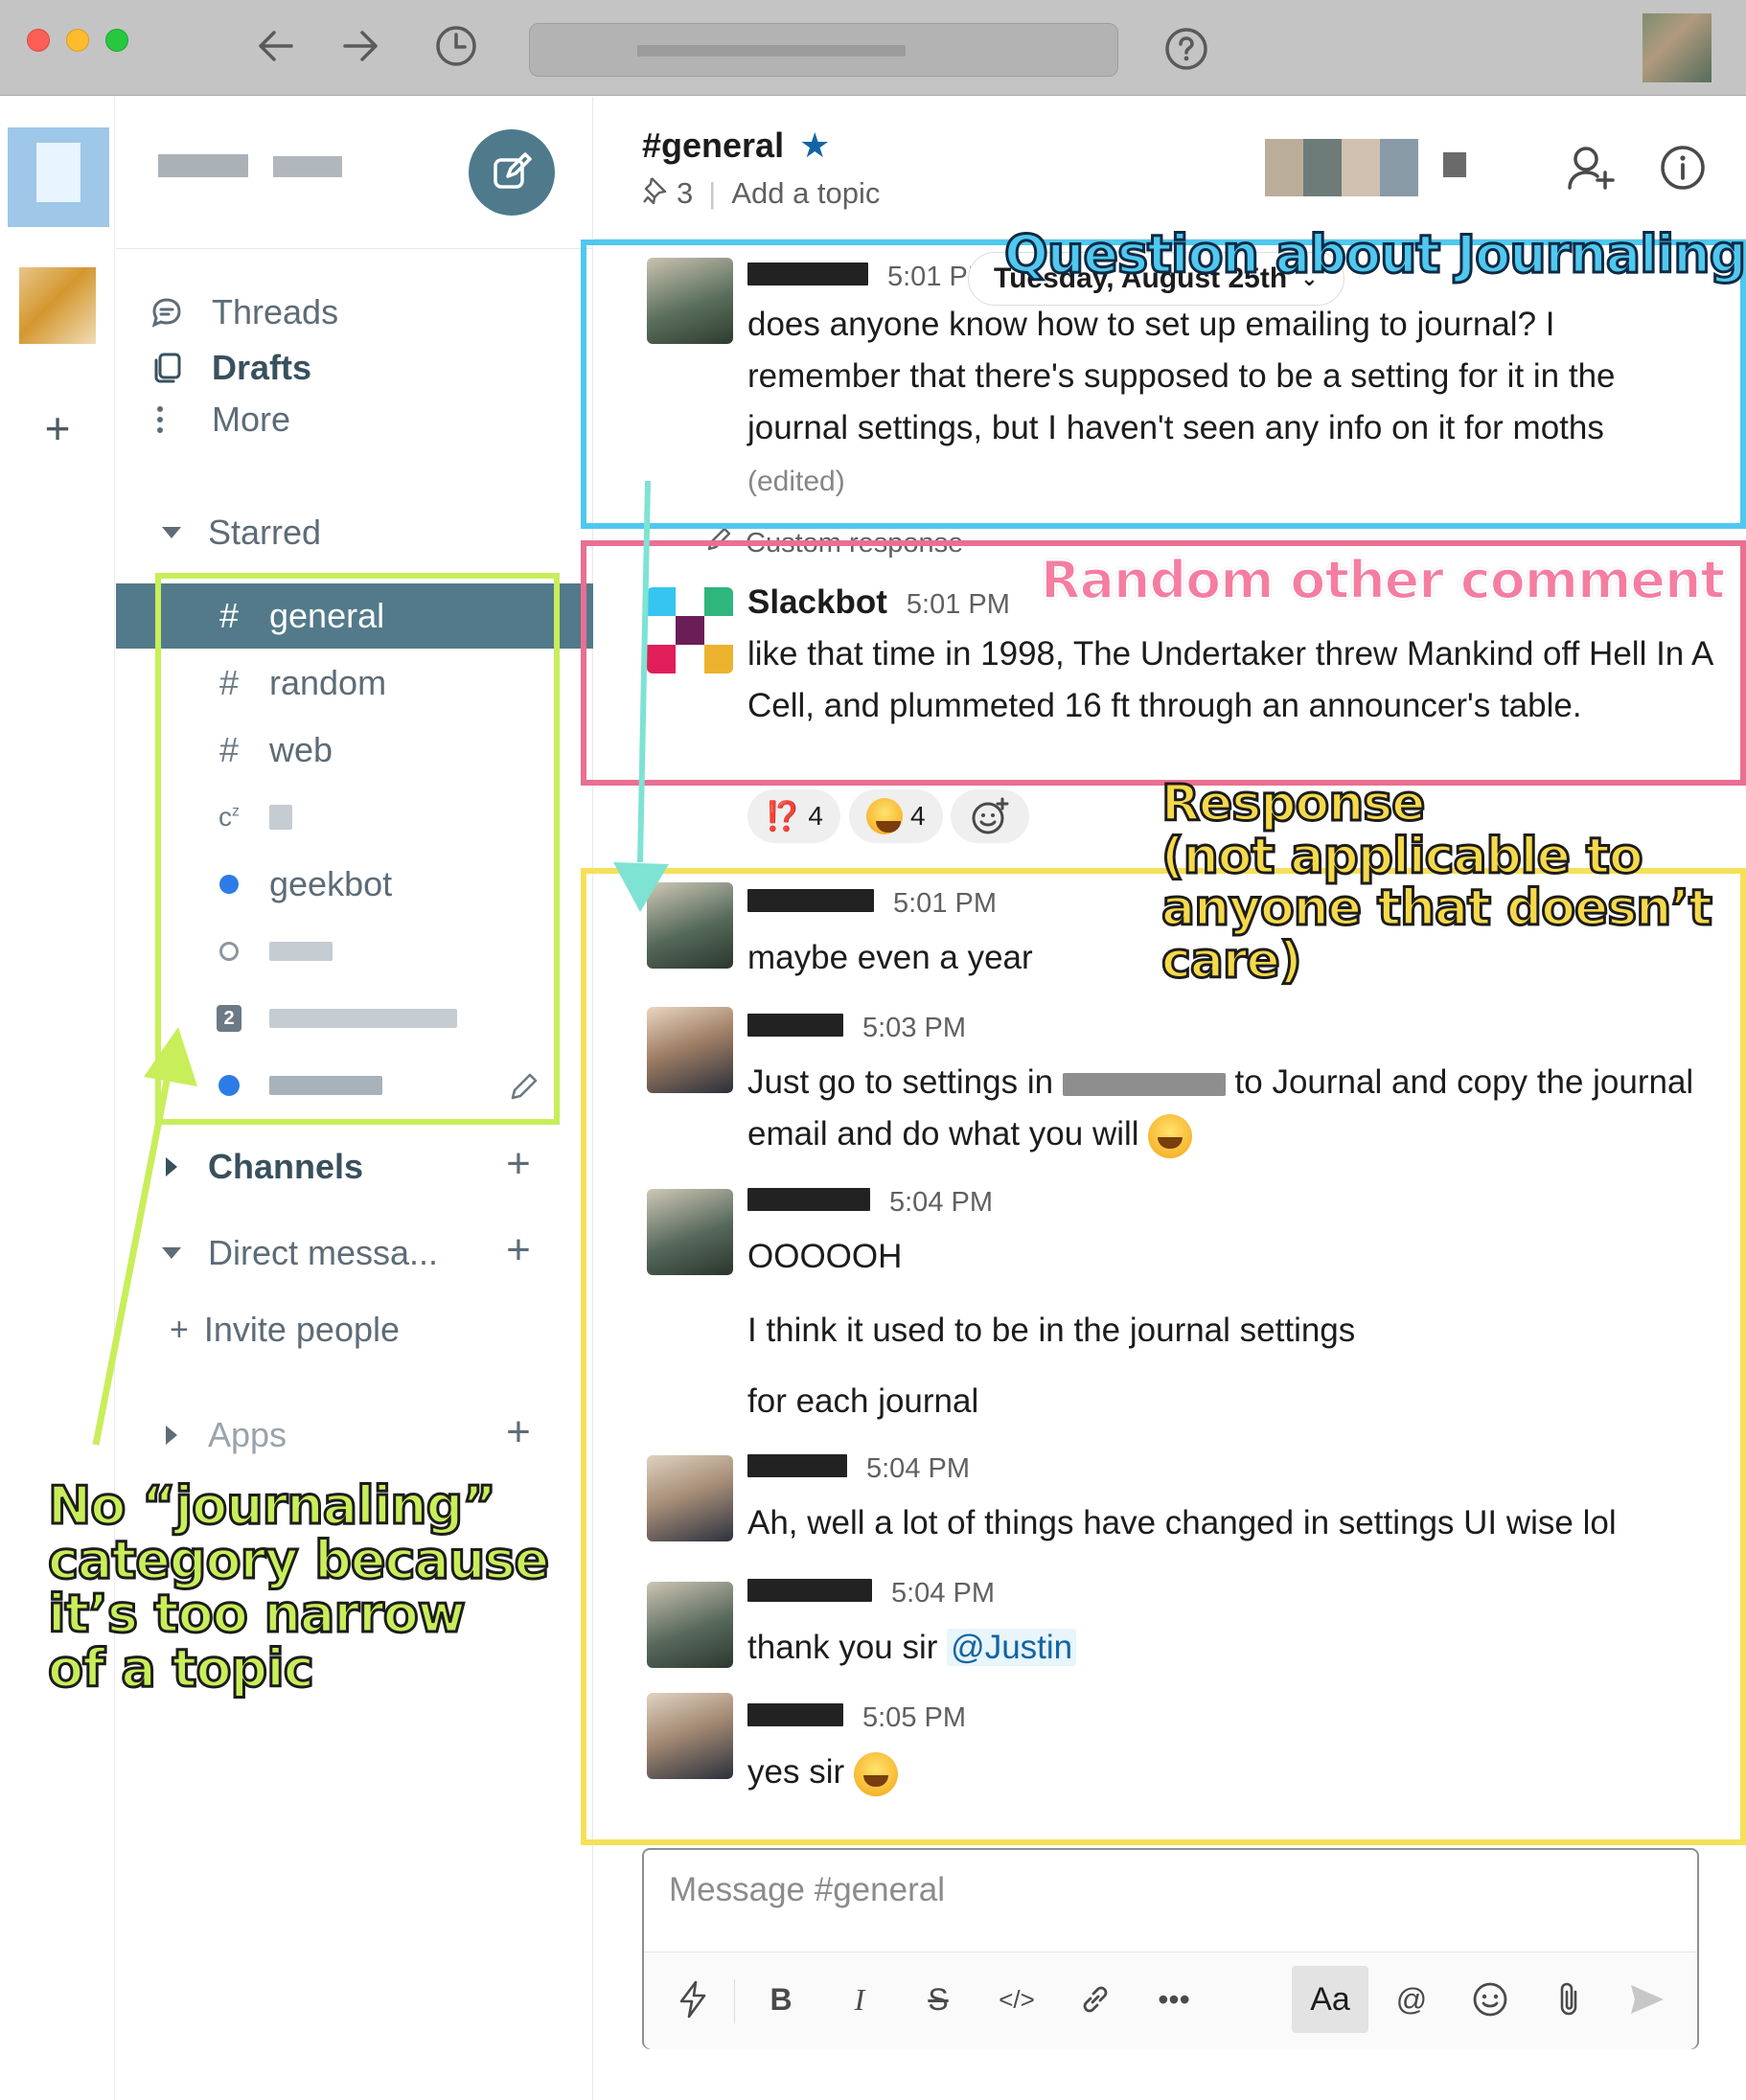 This screenshot has height=2100, width=1746. What do you see at coordinates (39, 40) in the screenshot?
I see `close-window-button` at bounding box center [39, 40].